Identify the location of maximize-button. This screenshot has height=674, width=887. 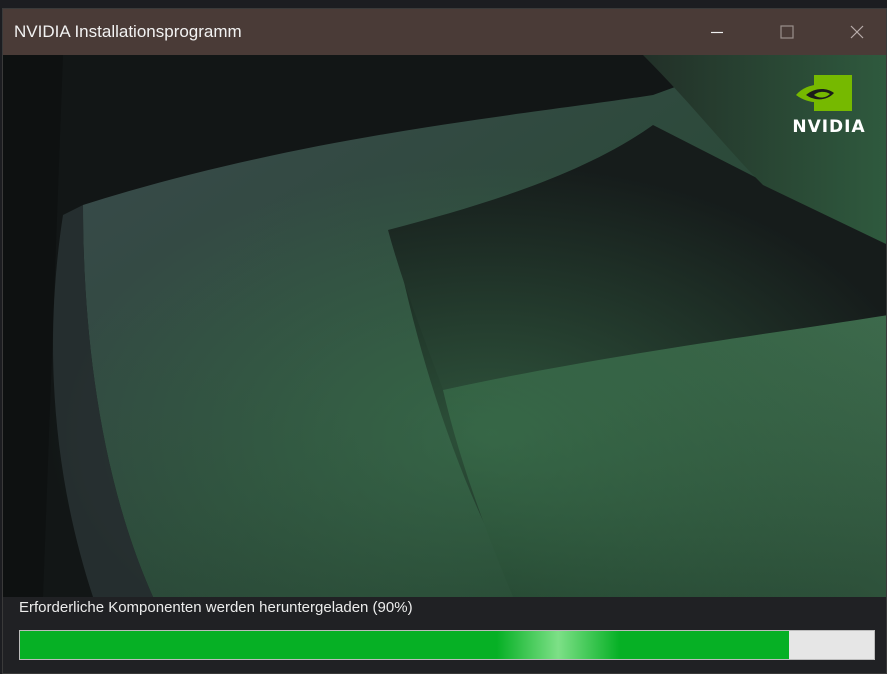
(787, 32).